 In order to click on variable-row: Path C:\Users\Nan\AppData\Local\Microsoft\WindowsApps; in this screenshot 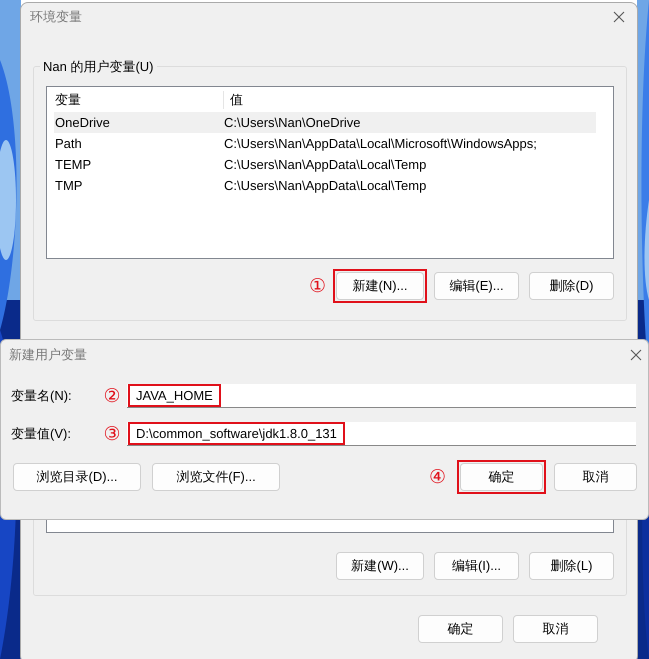, I will do `click(325, 143)`.